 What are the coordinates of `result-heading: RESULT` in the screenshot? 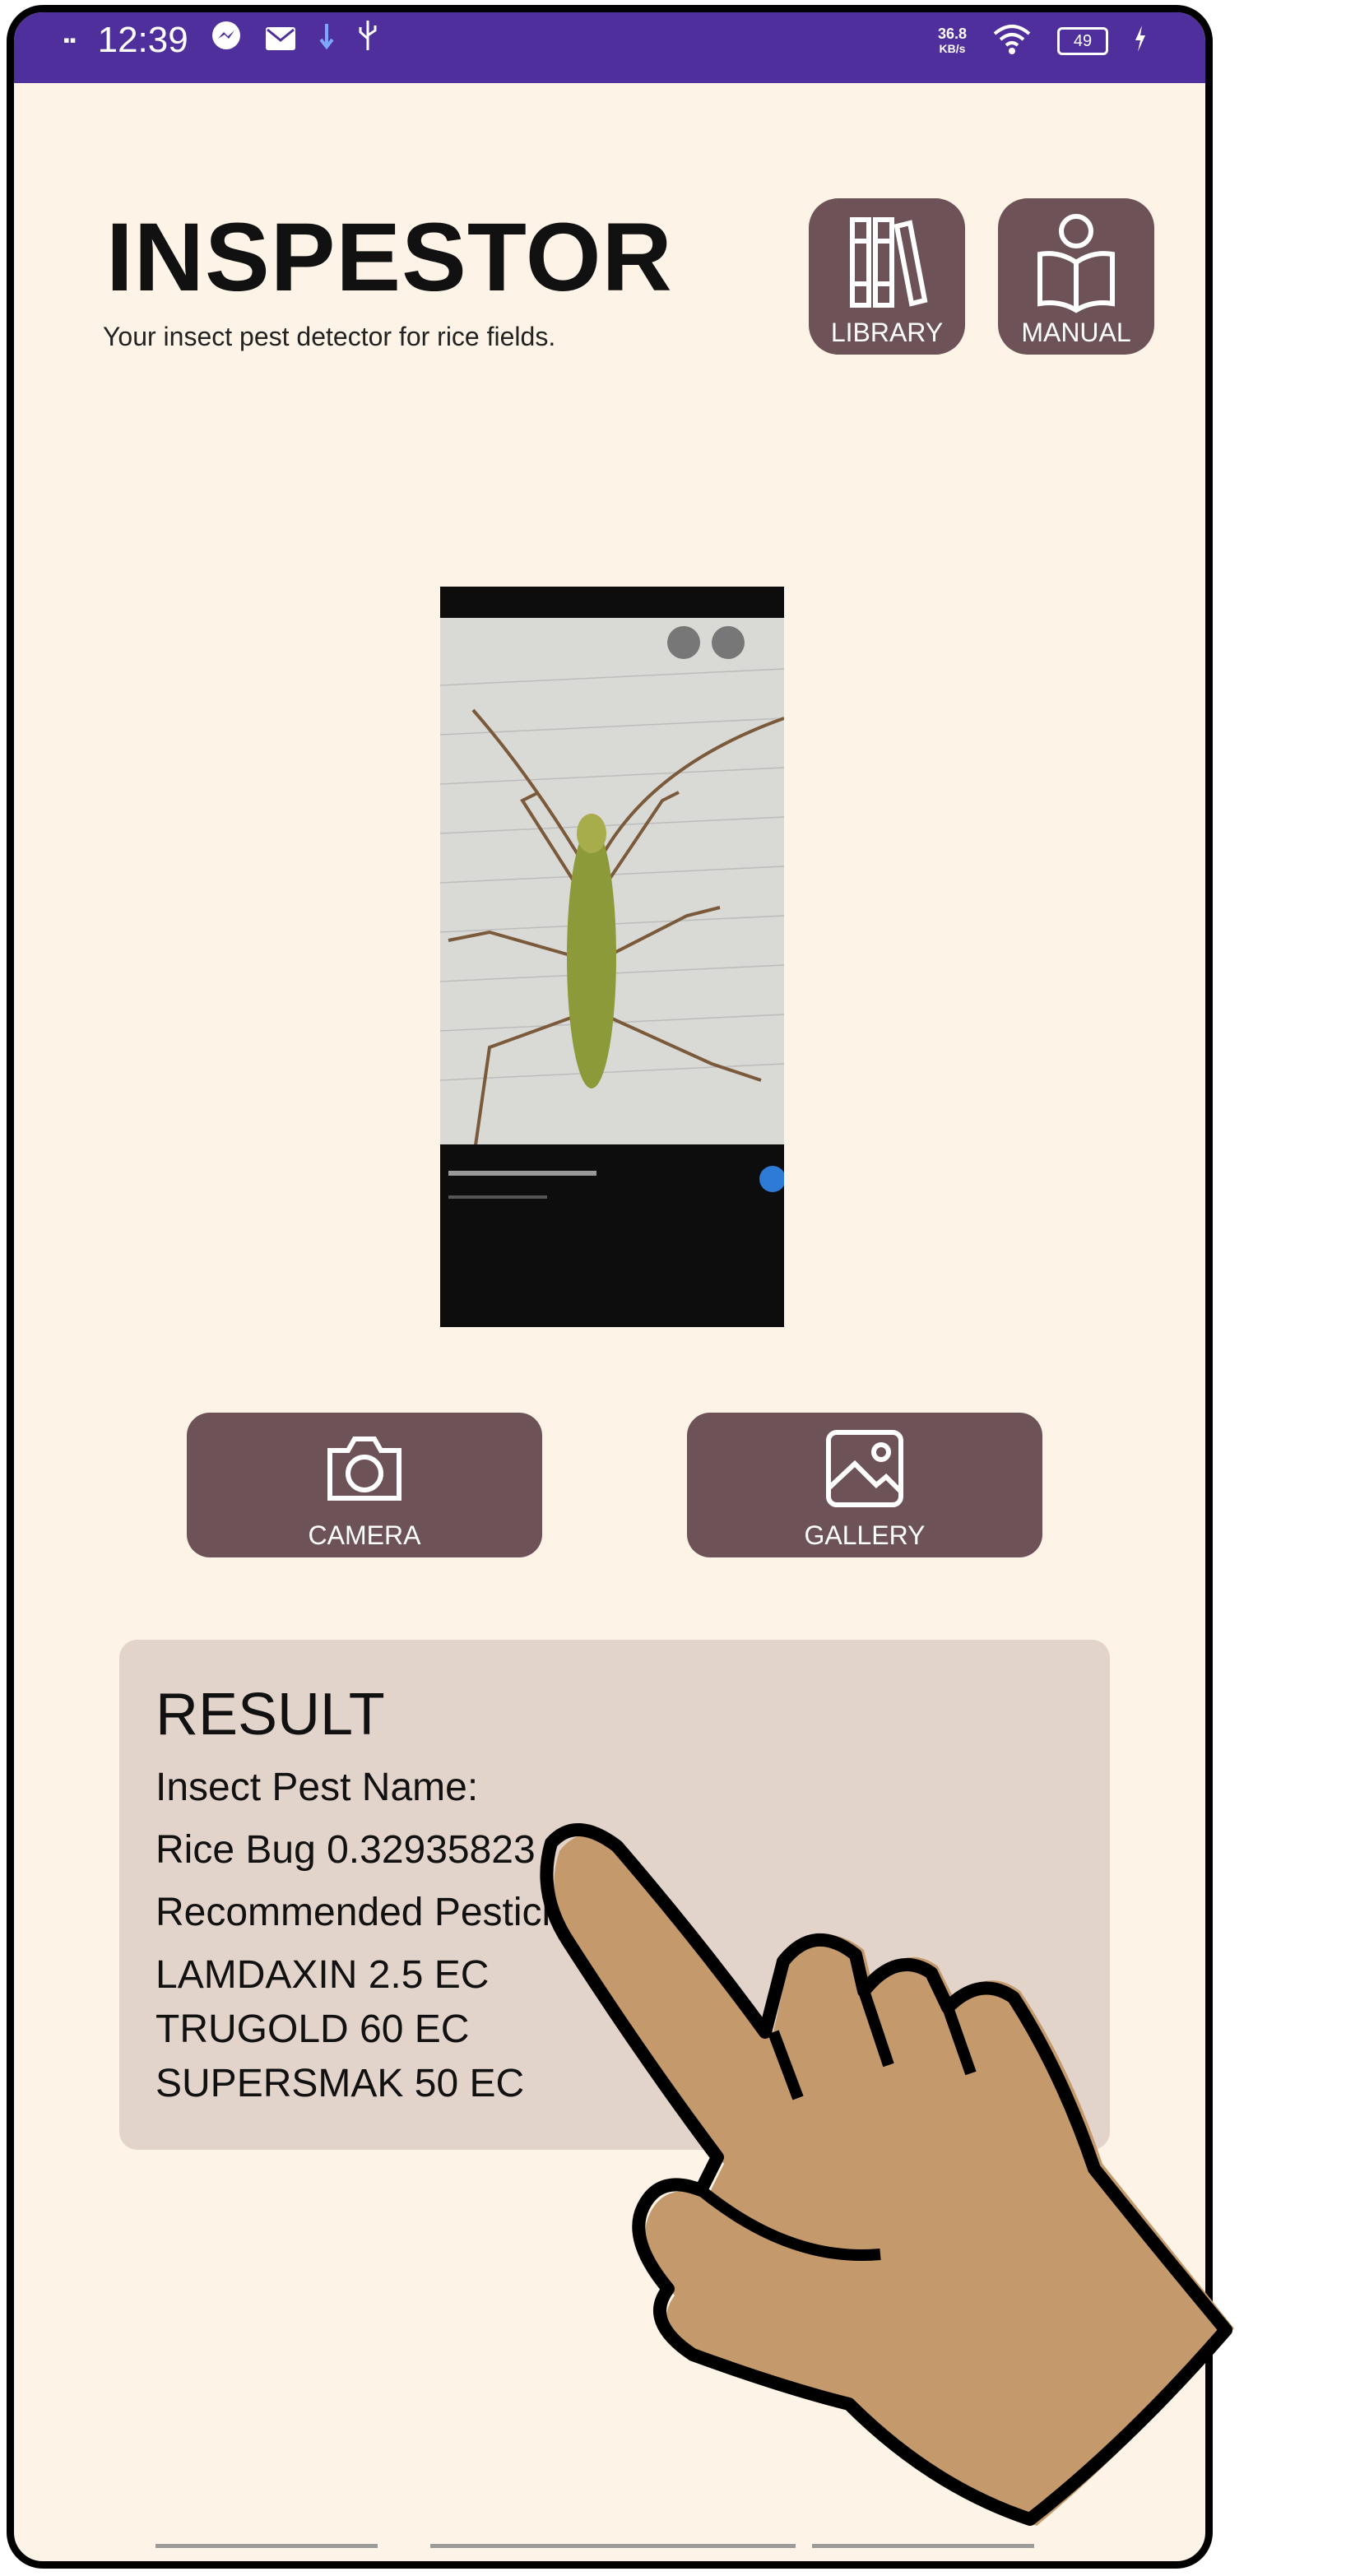 It's located at (270, 1715).